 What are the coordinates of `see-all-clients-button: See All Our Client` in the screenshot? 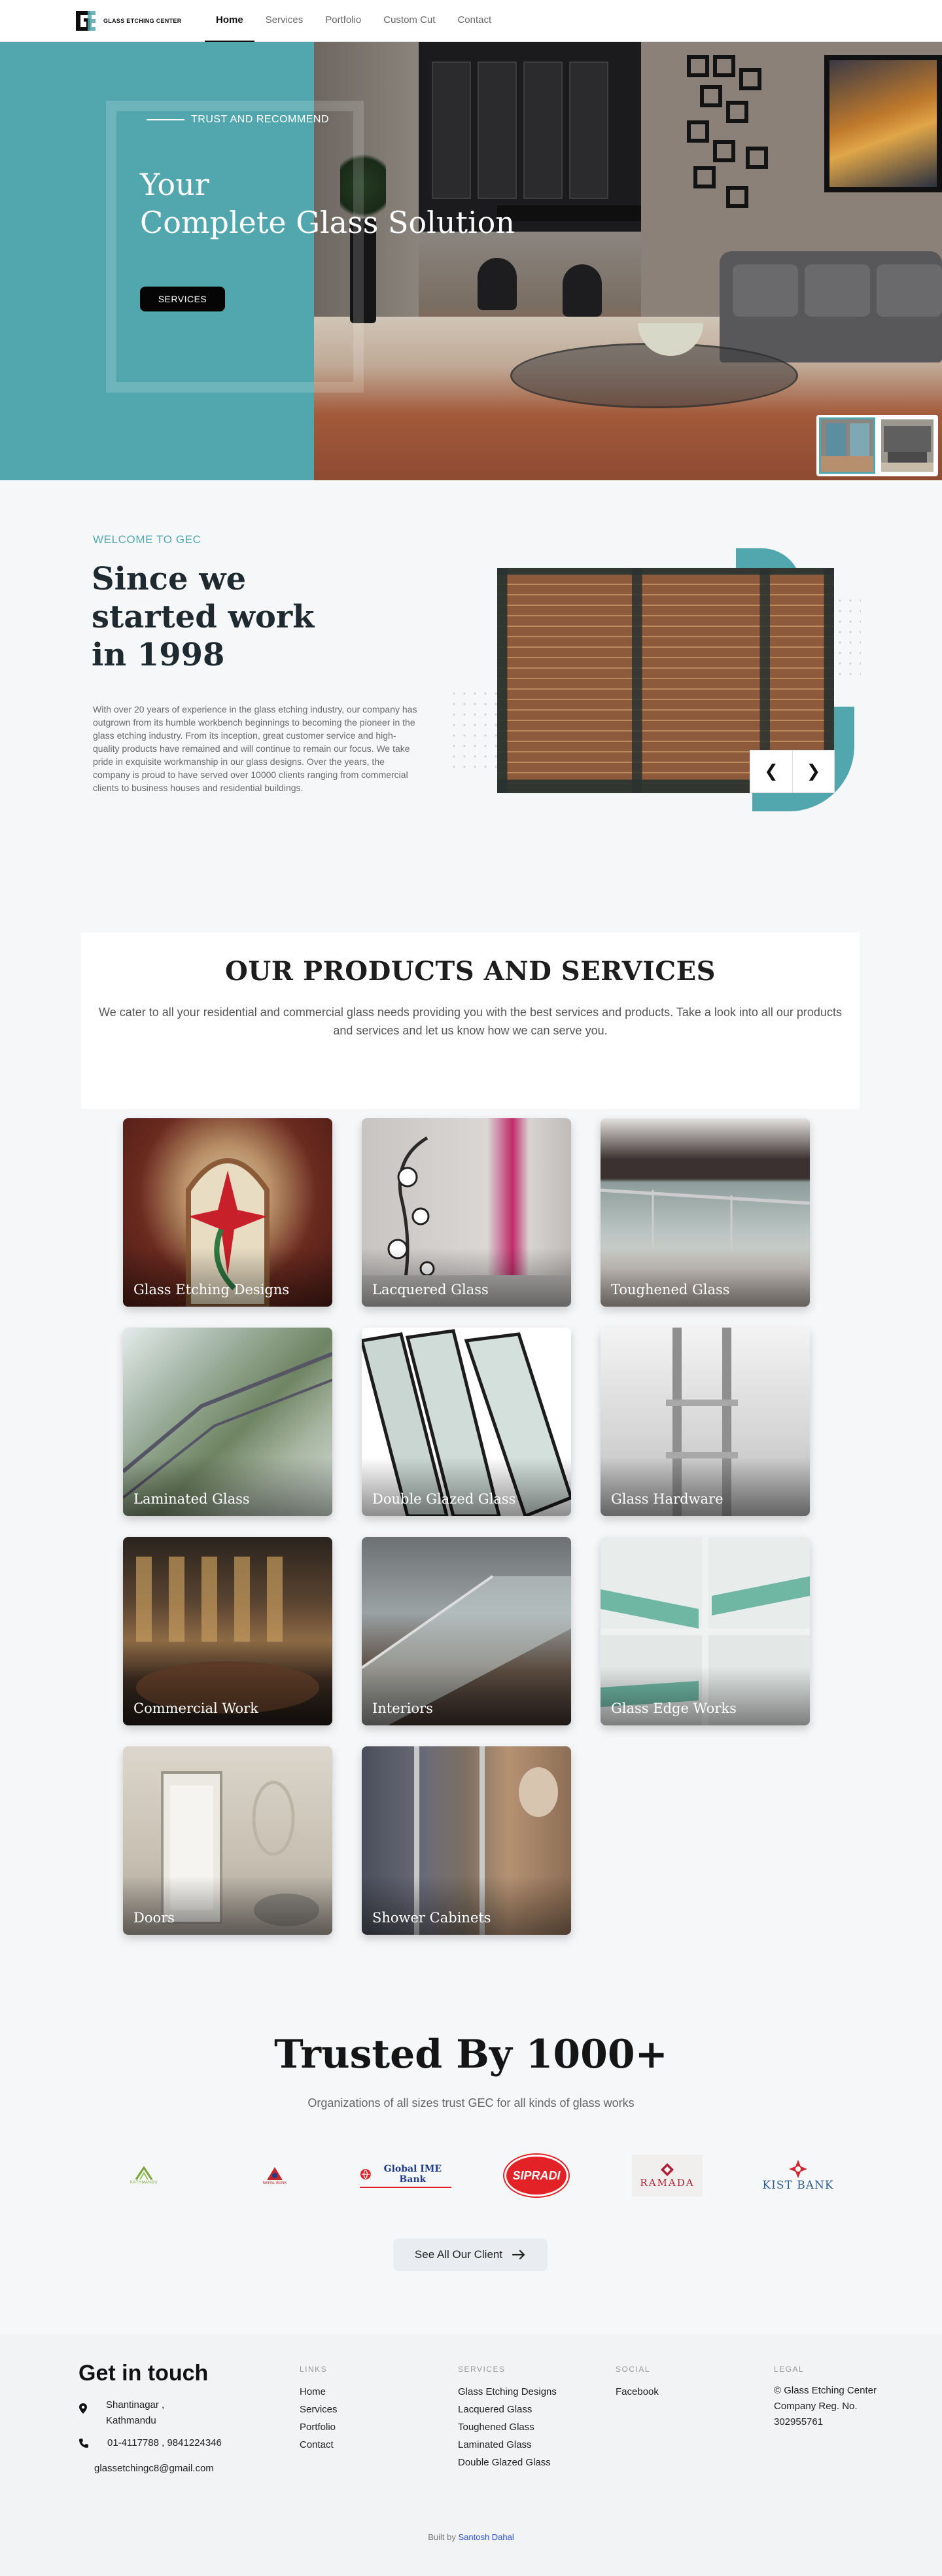 It's located at (471, 2254).